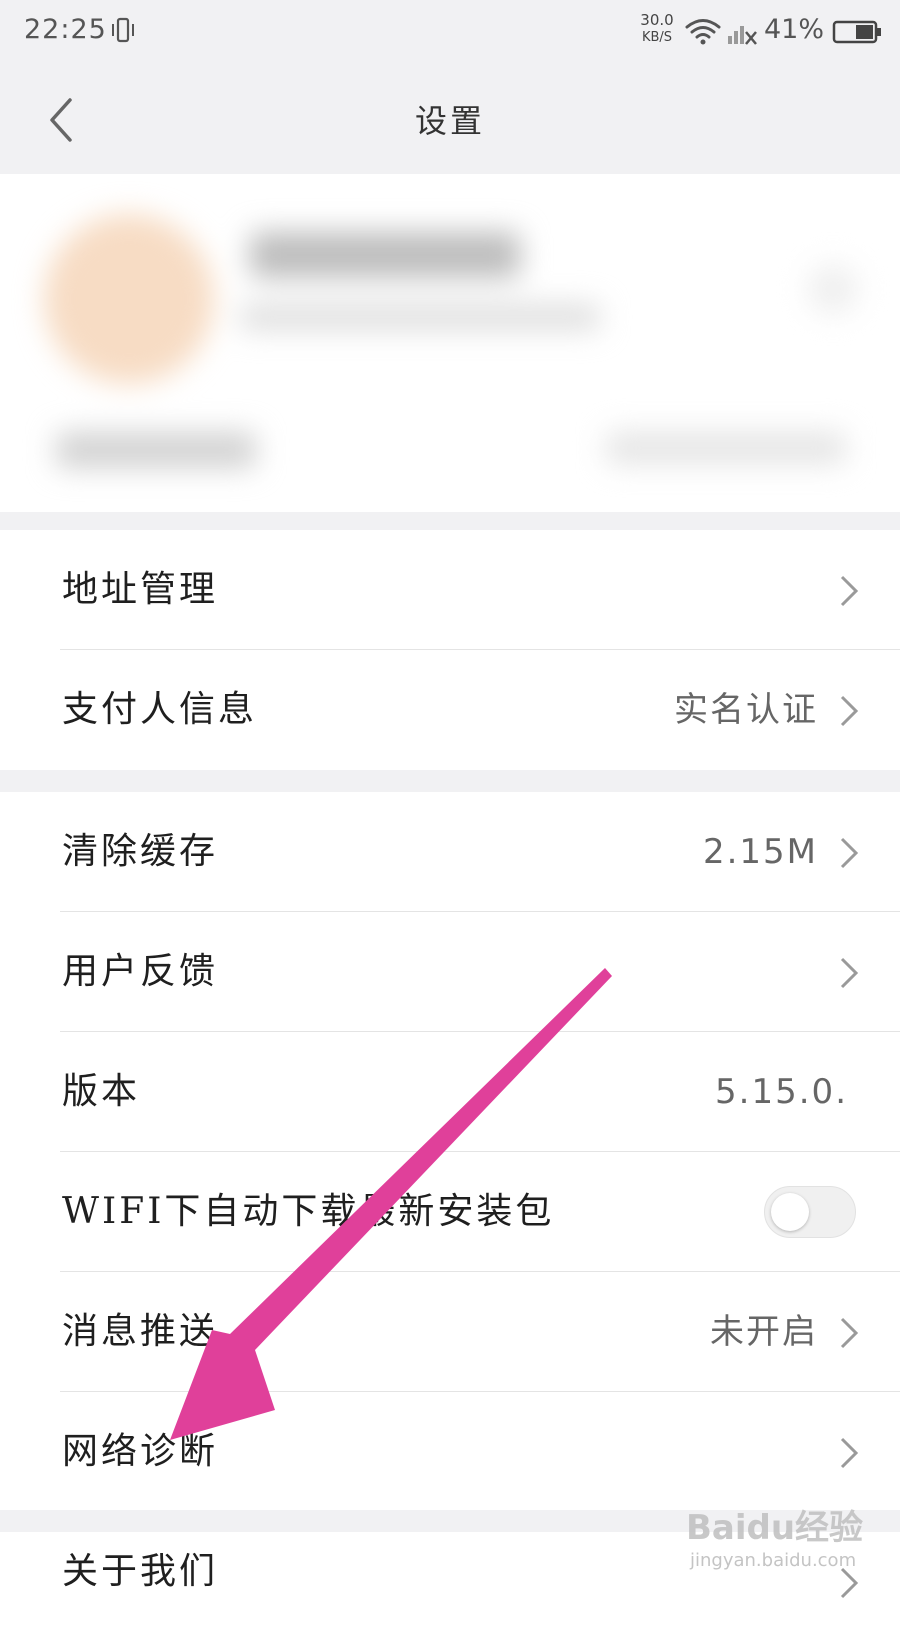  I want to click on status-time: 22:25, so click(65, 29).